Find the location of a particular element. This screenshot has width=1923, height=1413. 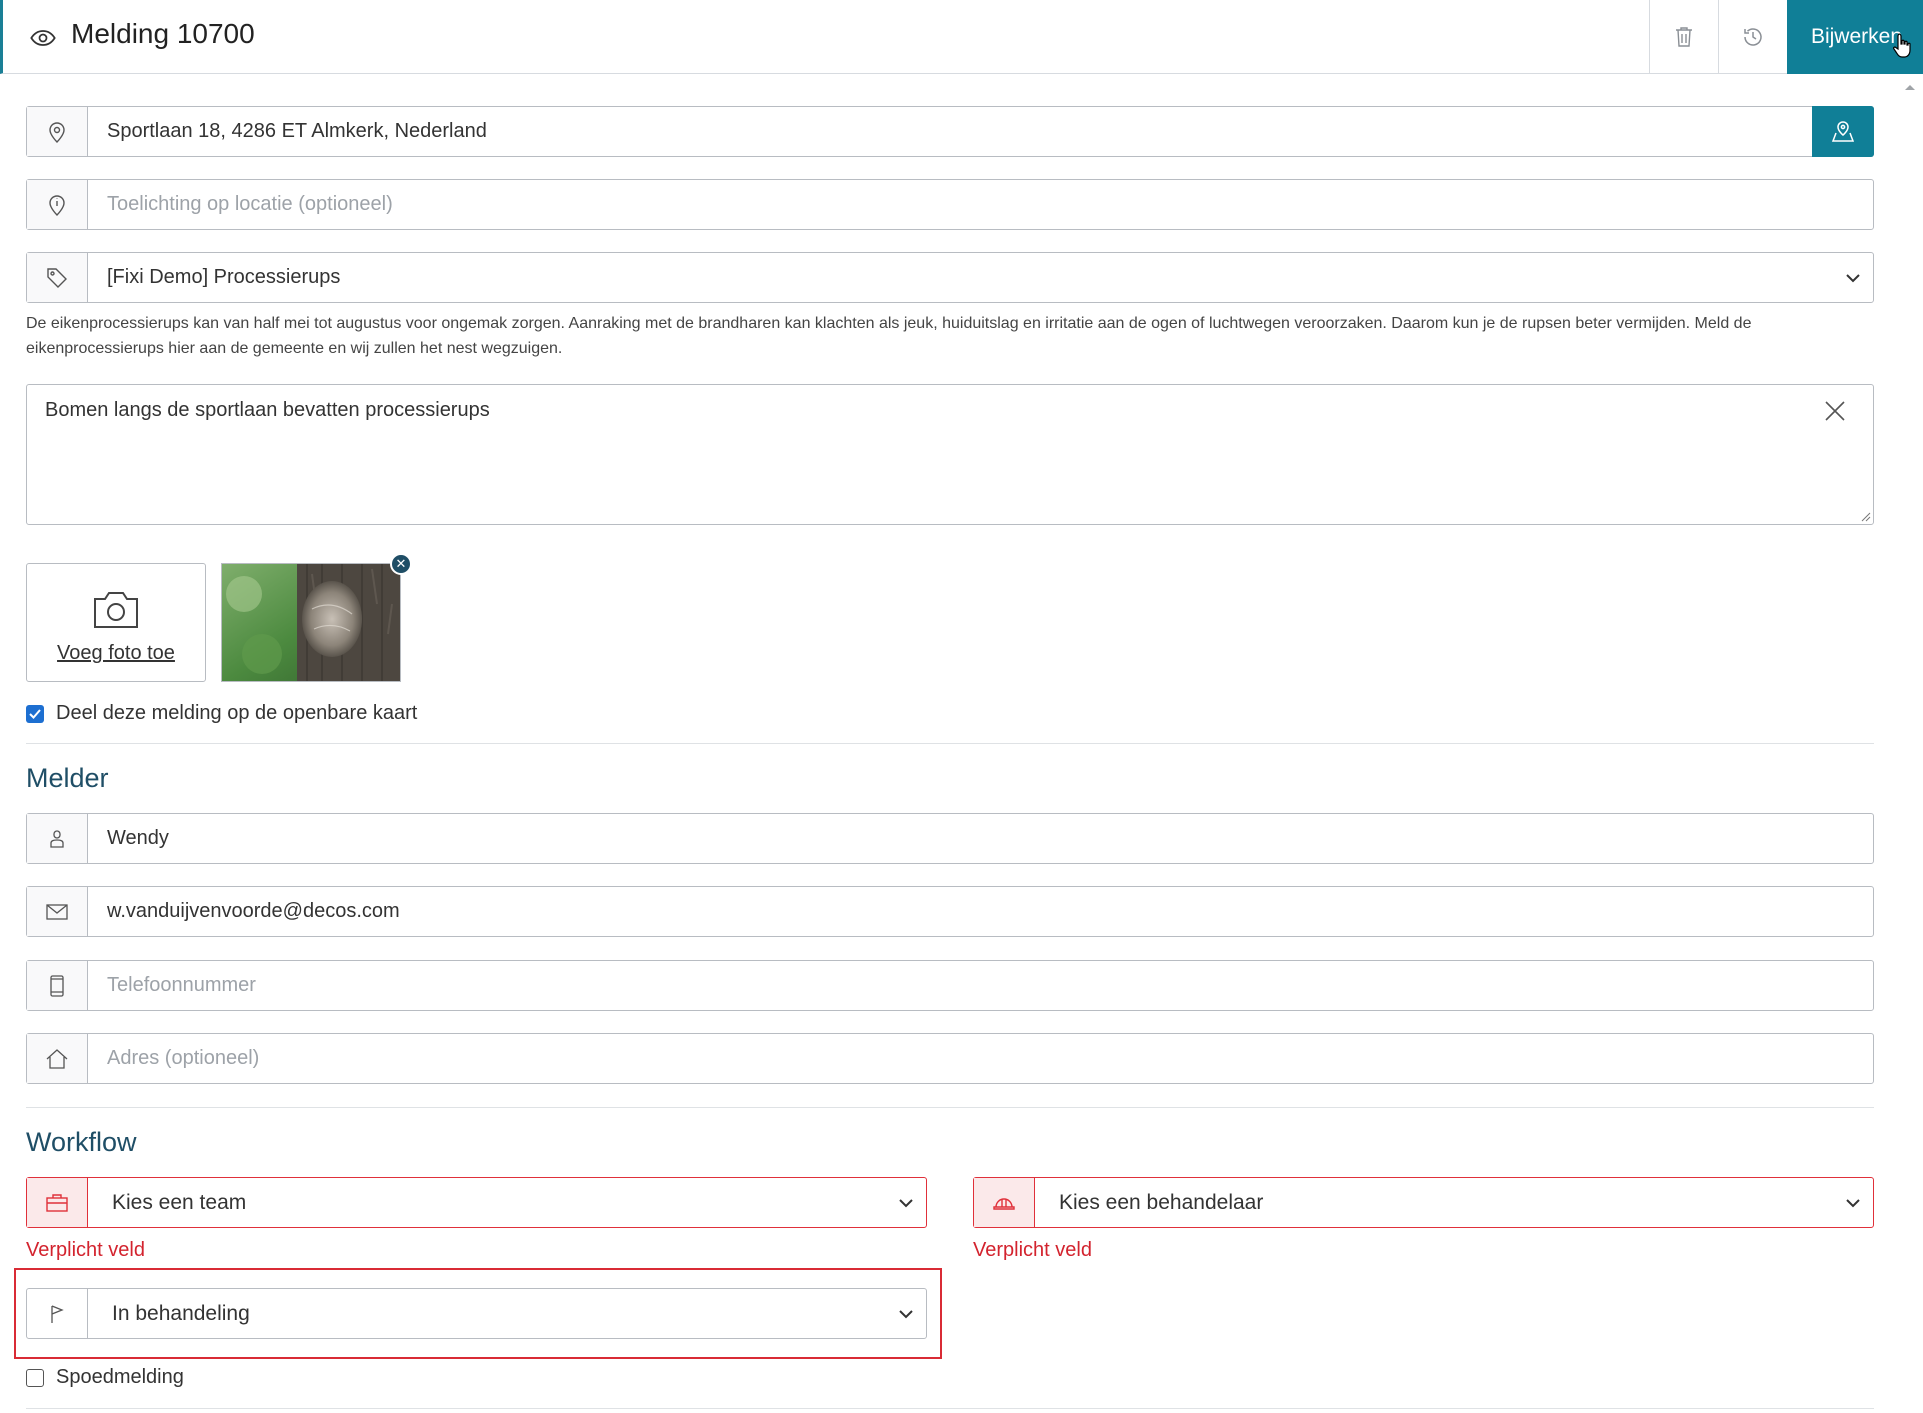

reporter-phone-field: Telefoonnummer is located at coordinates (950, 985).